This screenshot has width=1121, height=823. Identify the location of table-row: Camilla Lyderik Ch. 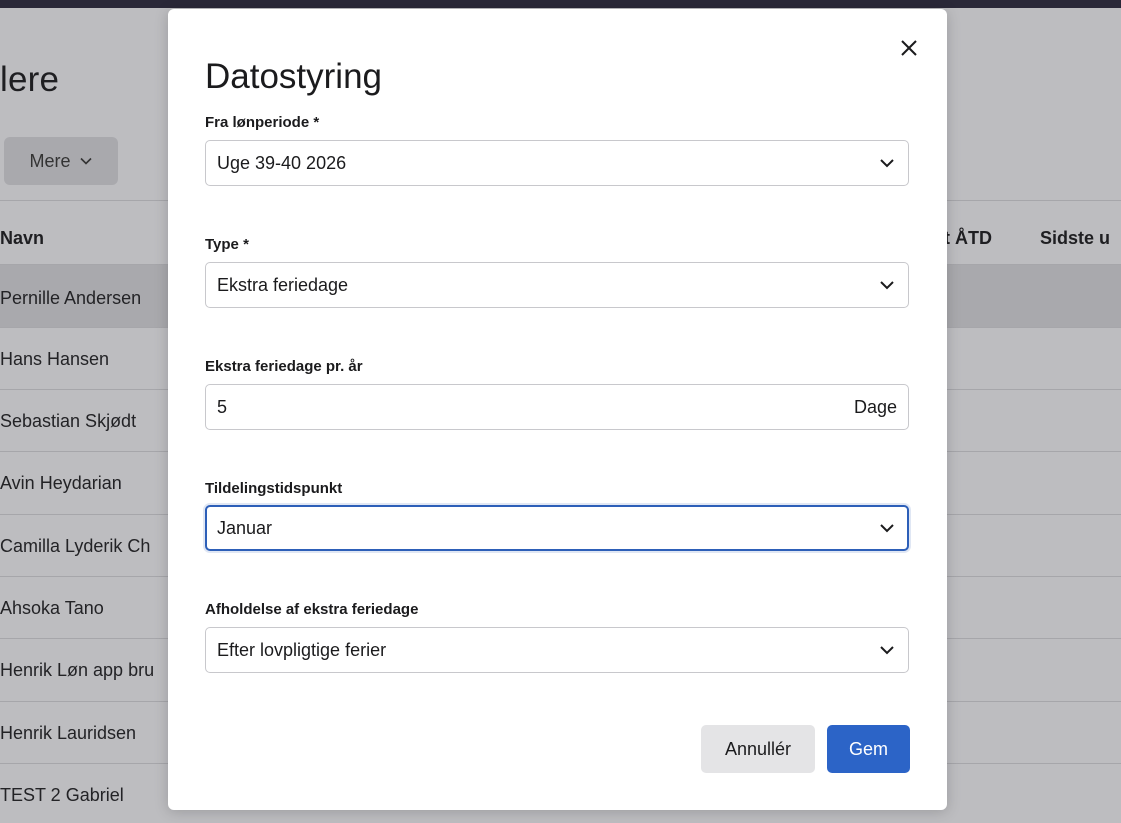
(75, 546).